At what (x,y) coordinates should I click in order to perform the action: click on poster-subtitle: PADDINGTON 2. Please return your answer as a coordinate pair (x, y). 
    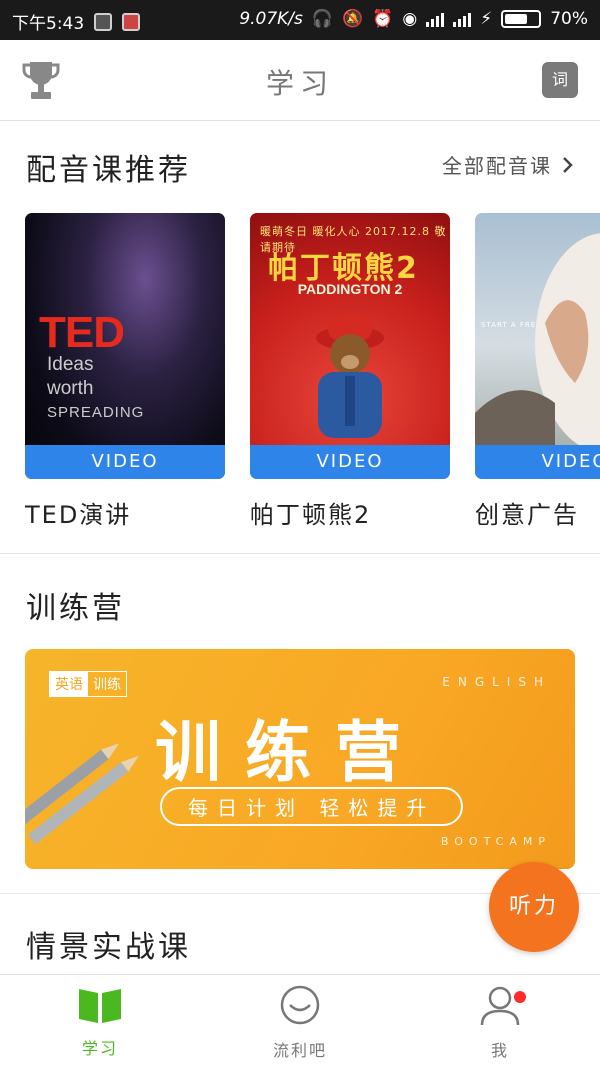
    Looking at the image, I should click on (350, 289).